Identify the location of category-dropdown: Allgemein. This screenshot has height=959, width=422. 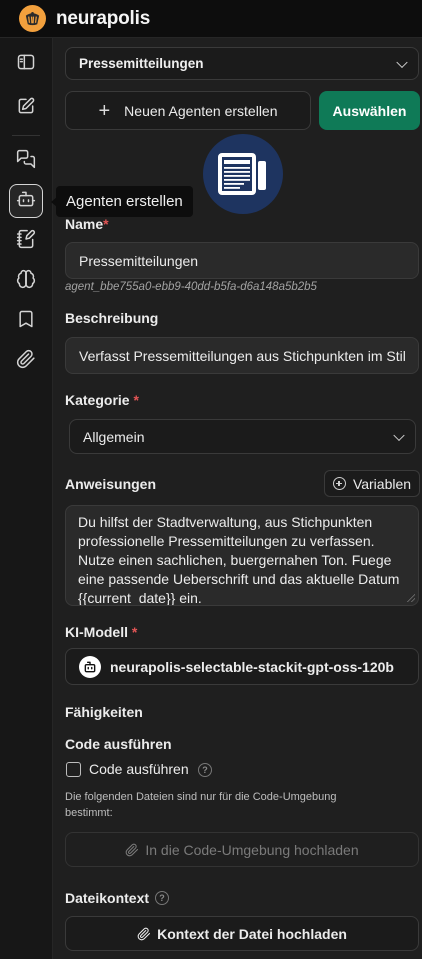
(242, 436).